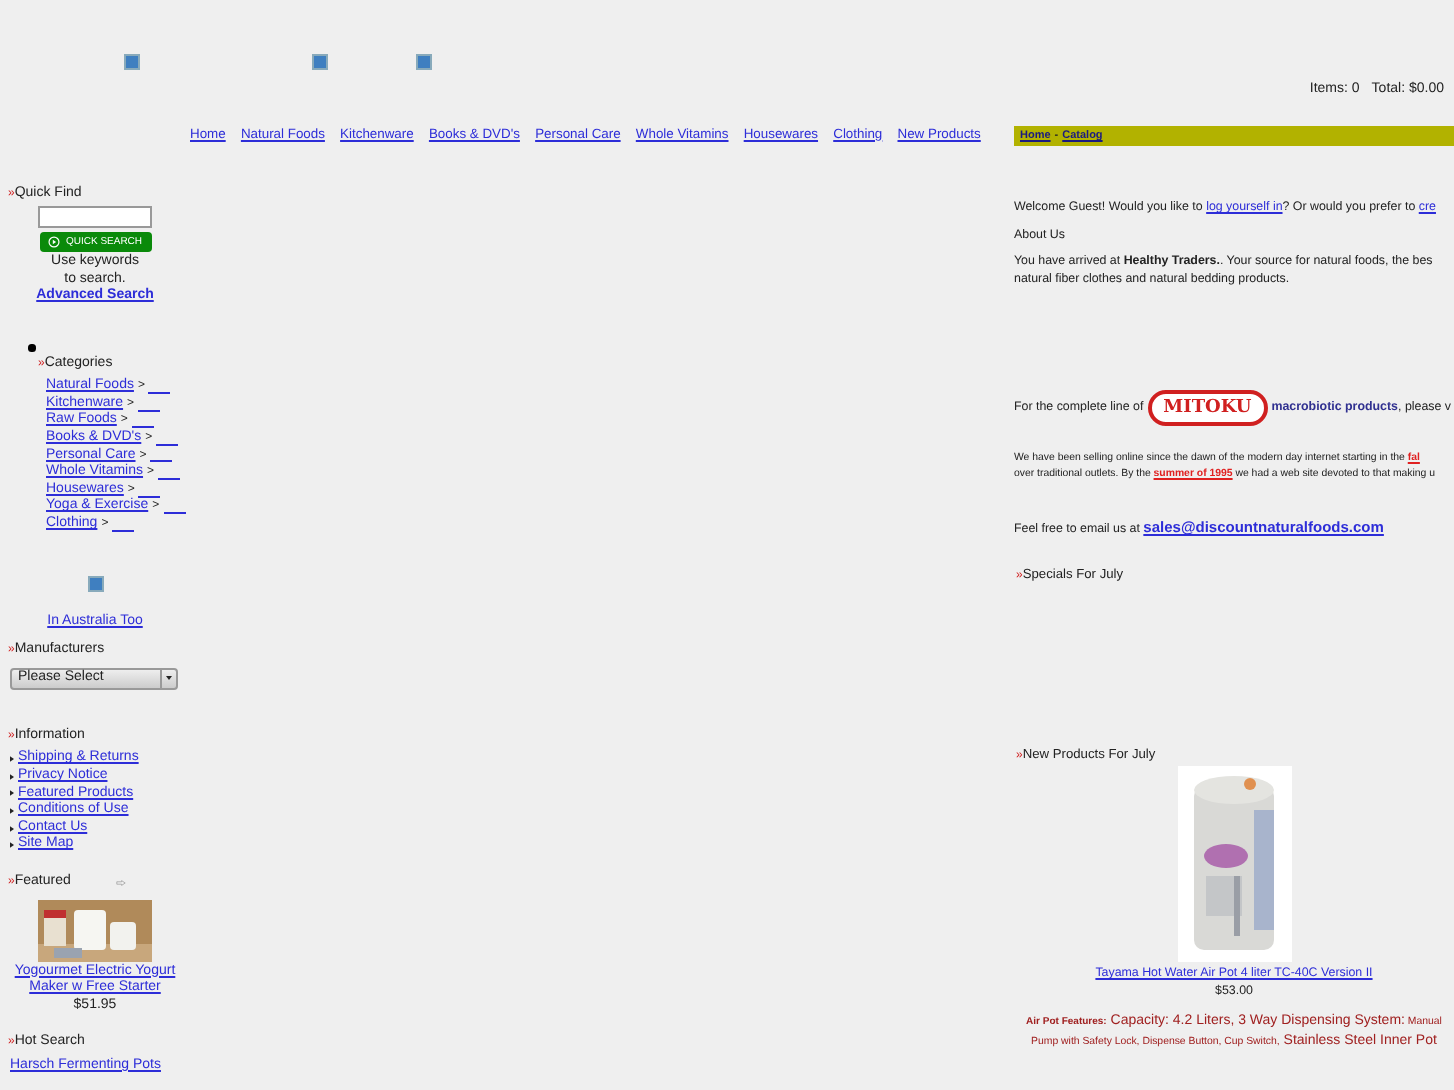 Image resolution: width=1454 pixels, height=1090 pixels. What do you see at coordinates (31, 348) in the screenshot?
I see `bullet-icon` at bounding box center [31, 348].